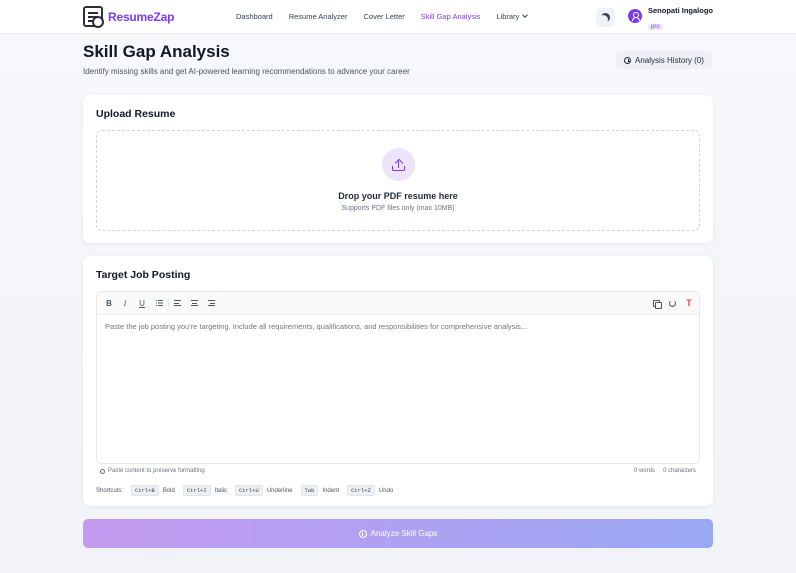  What do you see at coordinates (102, 471) in the screenshot?
I see `info-icon` at bounding box center [102, 471].